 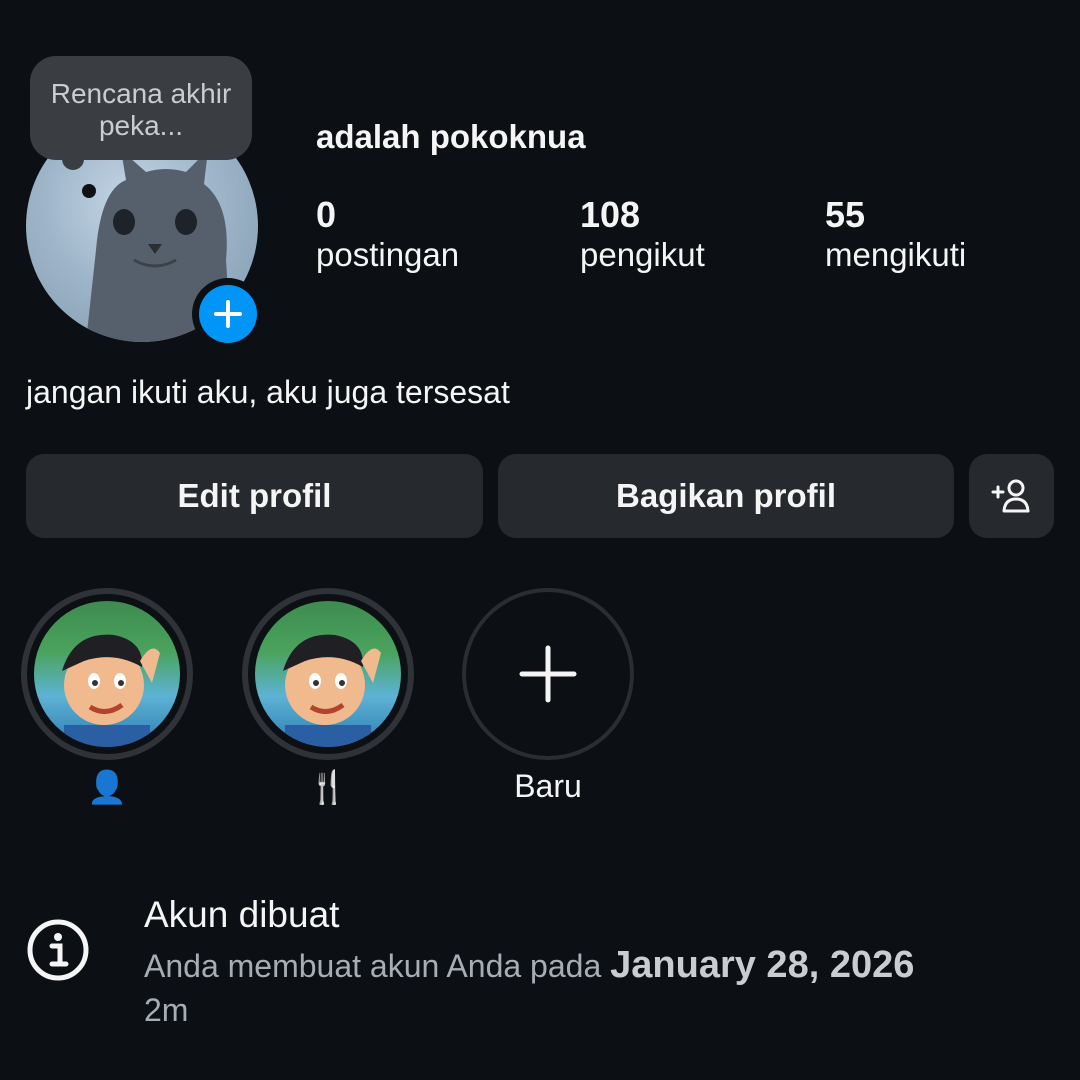 What do you see at coordinates (895, 234) in the screenshot?
I see `stat-following: 55 mengikuti` at bounding box center [895, 234].